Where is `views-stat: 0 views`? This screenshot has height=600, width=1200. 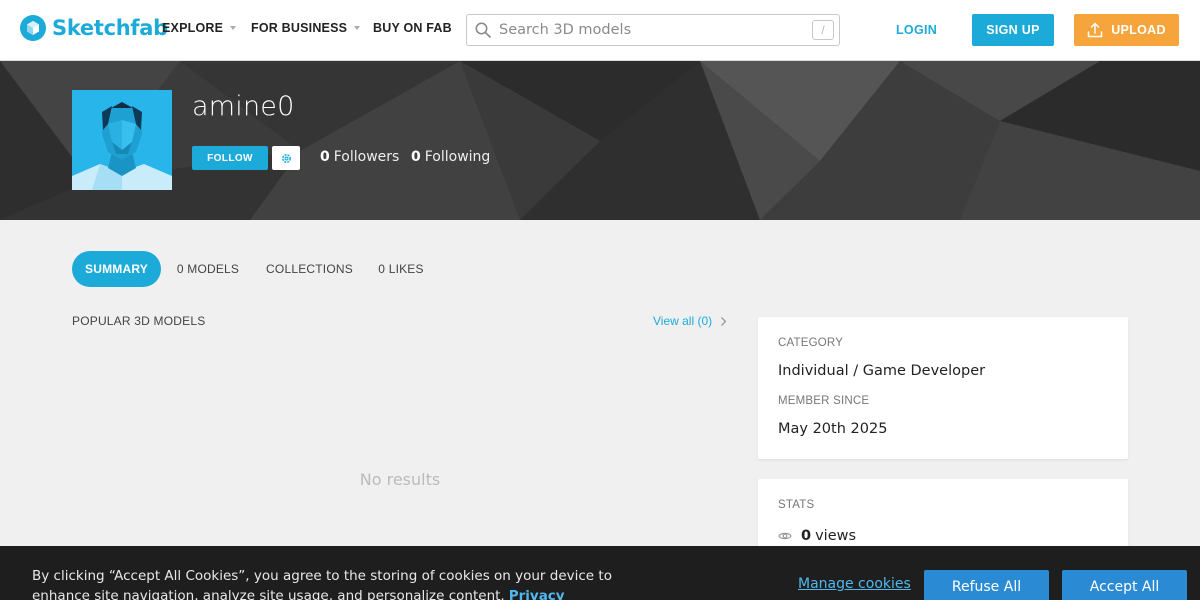 views-stat: 0 views is located at coordinates (817, 536).